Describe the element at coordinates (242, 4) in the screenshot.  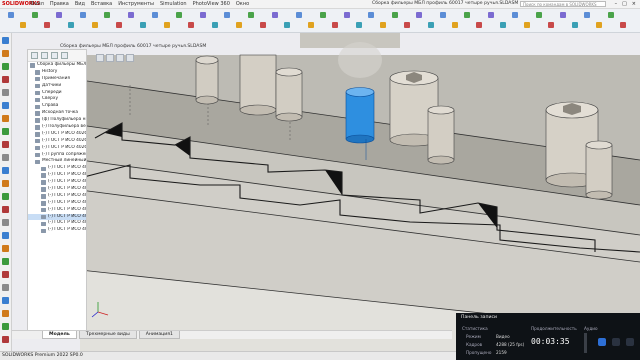
I see `menu-item: Окно` at that location.